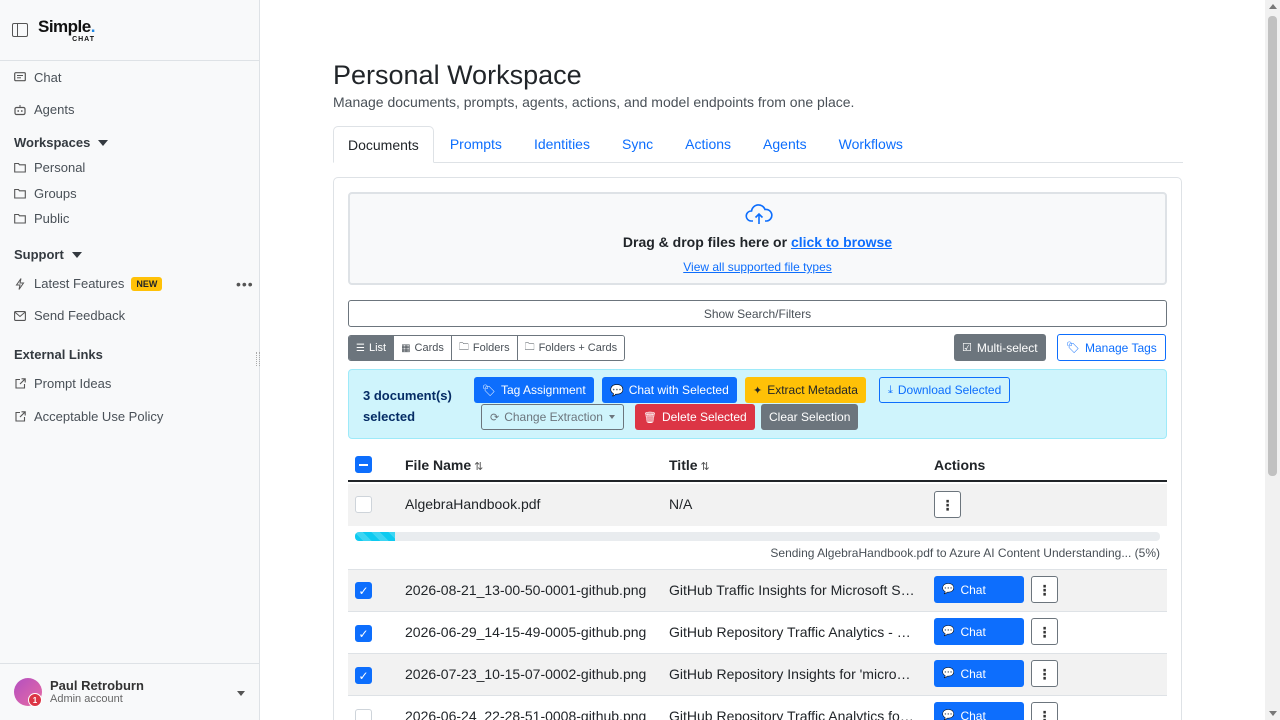 The height and width of the screenshot is (720, 1280). What do you see at coordinates (757, 465) in the screenshot?
I see `table-header: File Name ⇅ Title ⇅ Actions` at bounding box center [757, 465].